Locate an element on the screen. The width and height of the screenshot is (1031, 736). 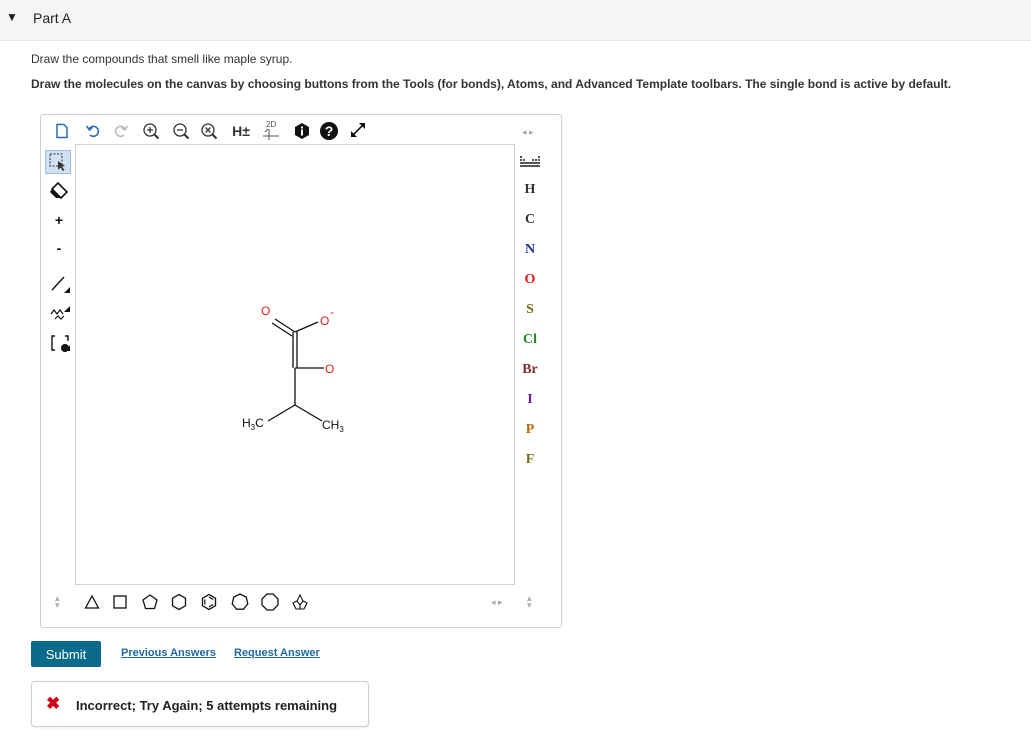
atom-button-p: P is located at coordinates (530, 430).